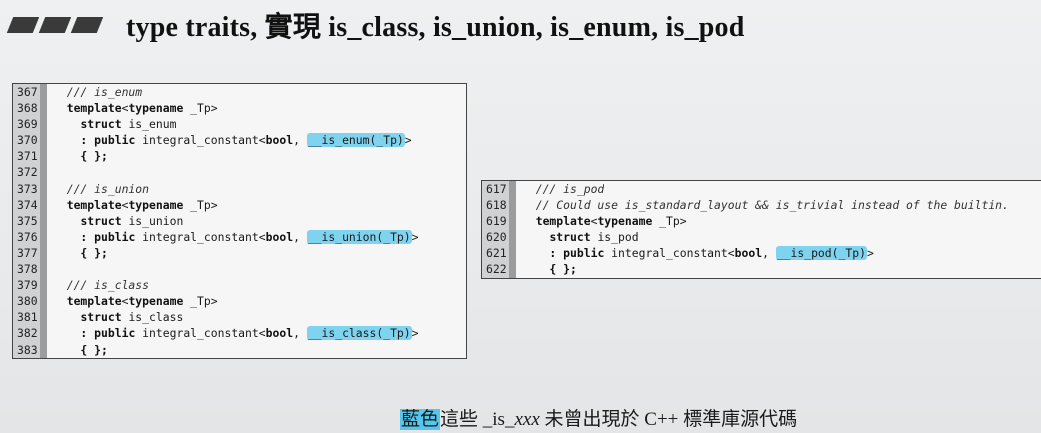 The height and width of the screenshot is (433, 1041). I want to click on line-number: 382, so click(30, 333).